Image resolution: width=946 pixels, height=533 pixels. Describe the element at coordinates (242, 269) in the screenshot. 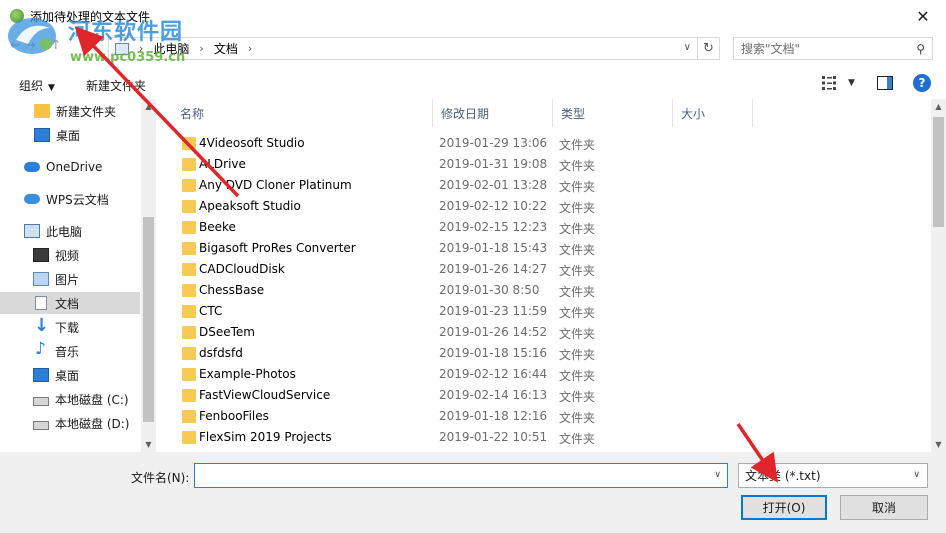

I see `file-name: CADCloudDisk` at that location.